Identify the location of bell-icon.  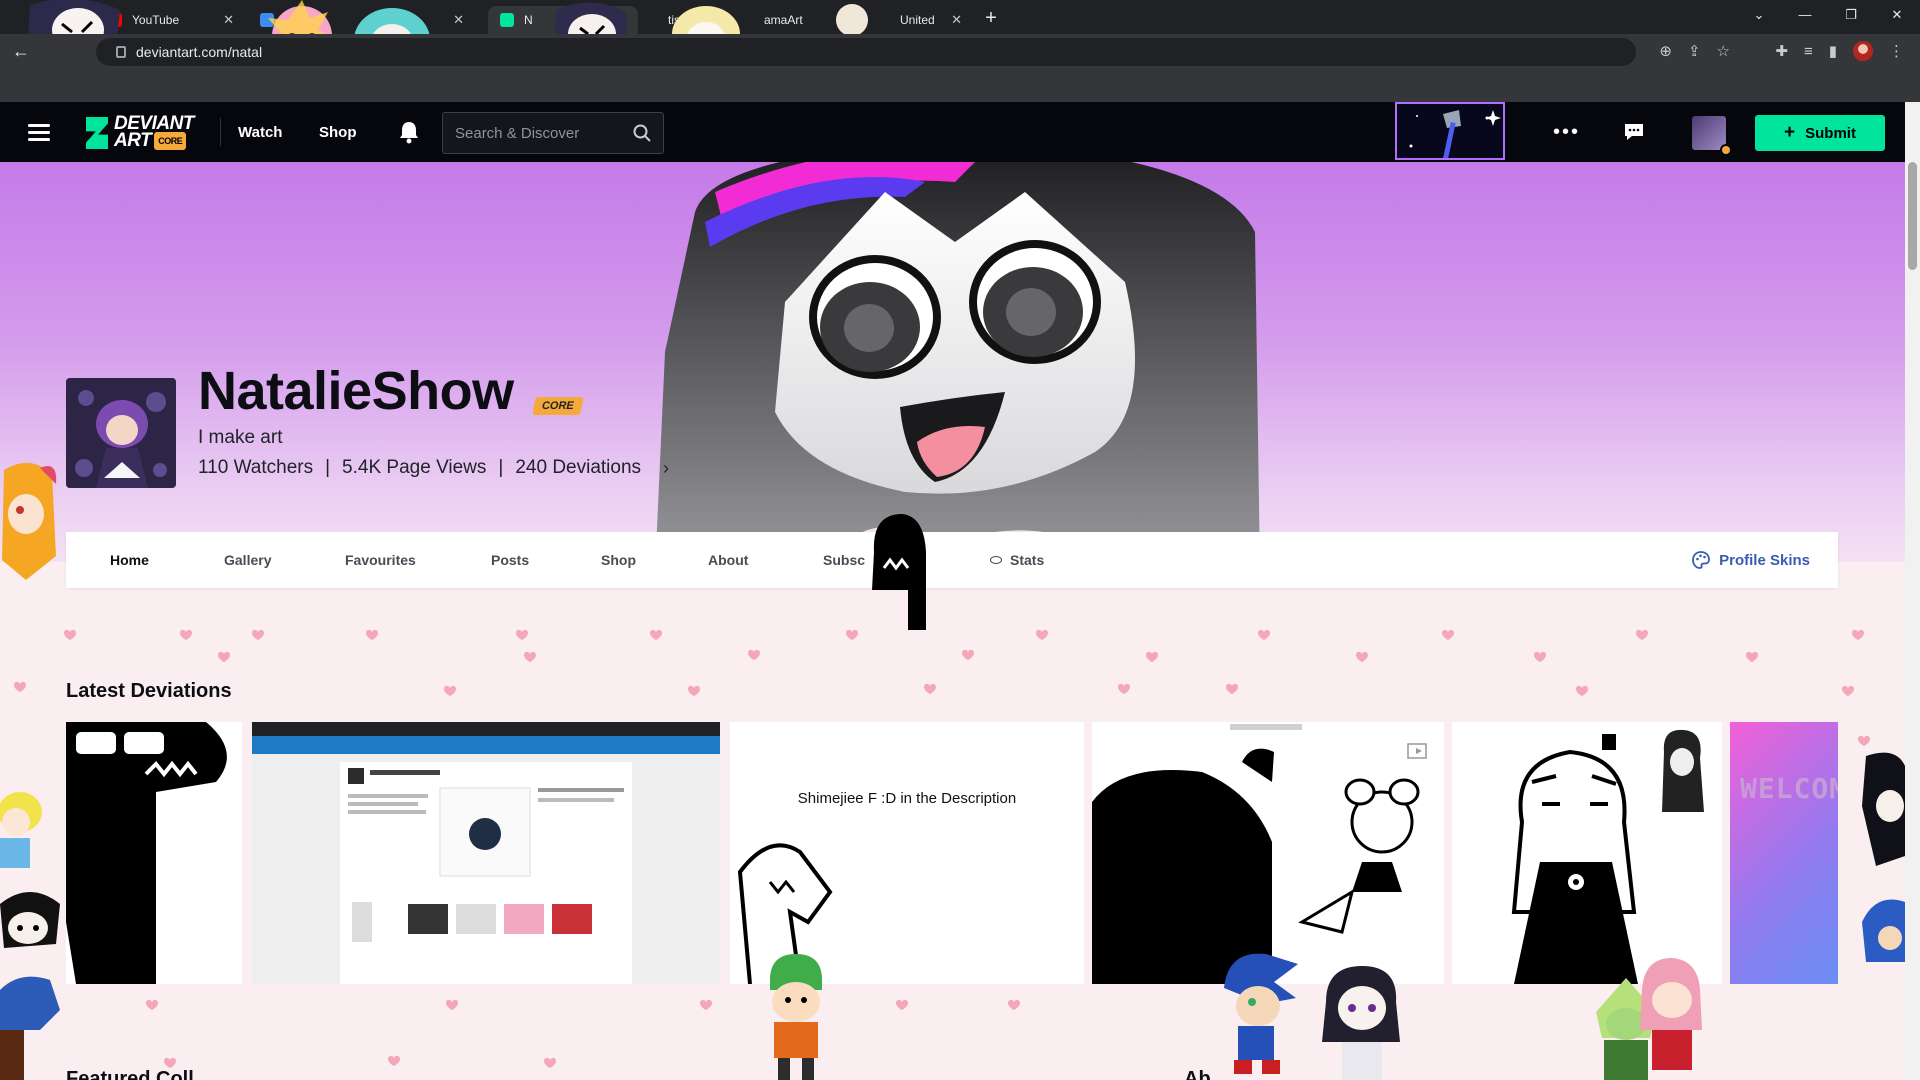
(409, 132).